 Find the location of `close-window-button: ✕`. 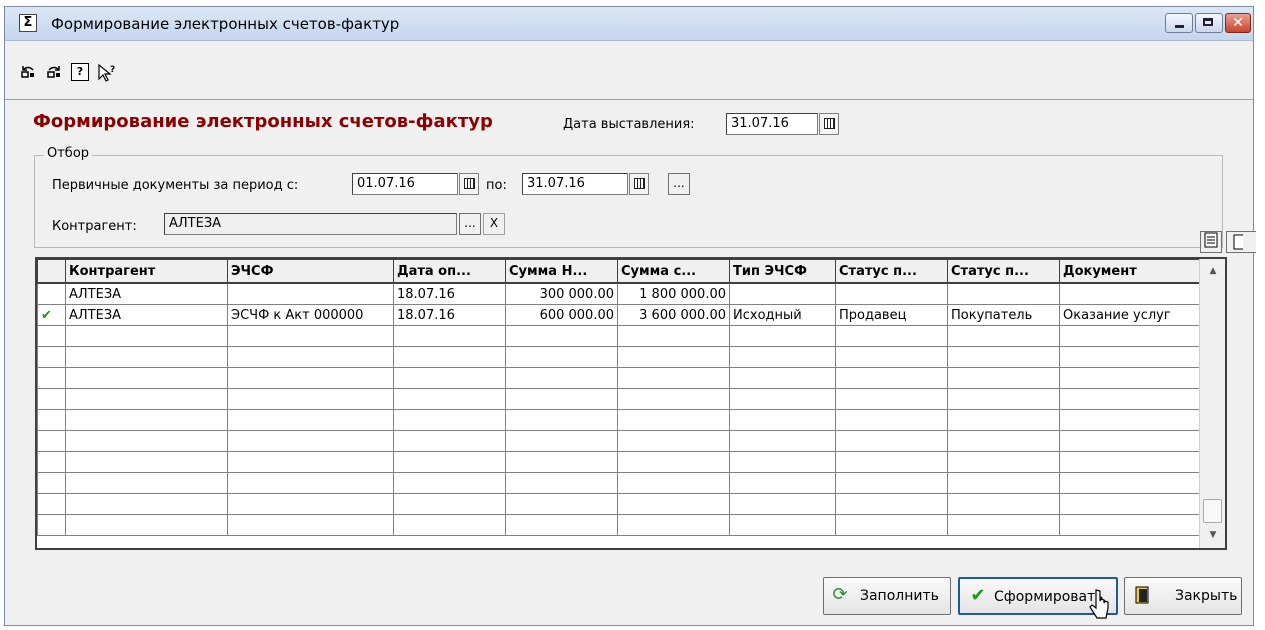

close-window-button: ✕ is located at coordinates (1238, 23).